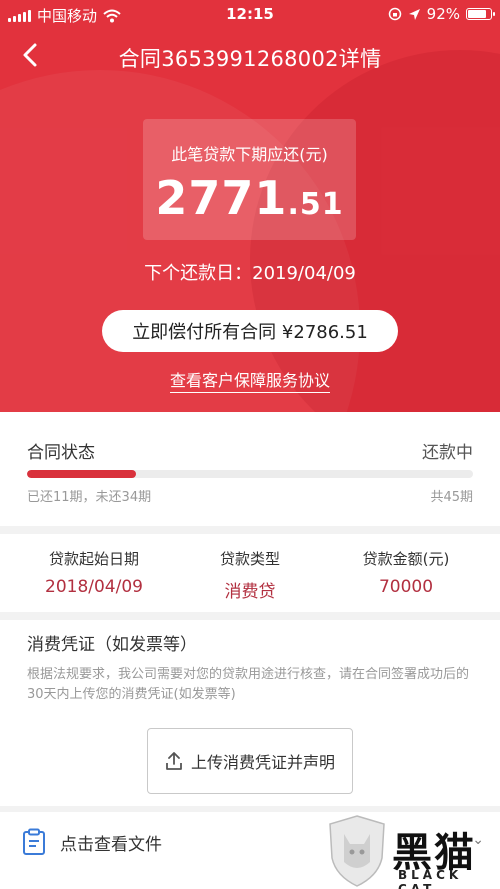  I want to click on battery-percent: 92%, so click(443, 14).